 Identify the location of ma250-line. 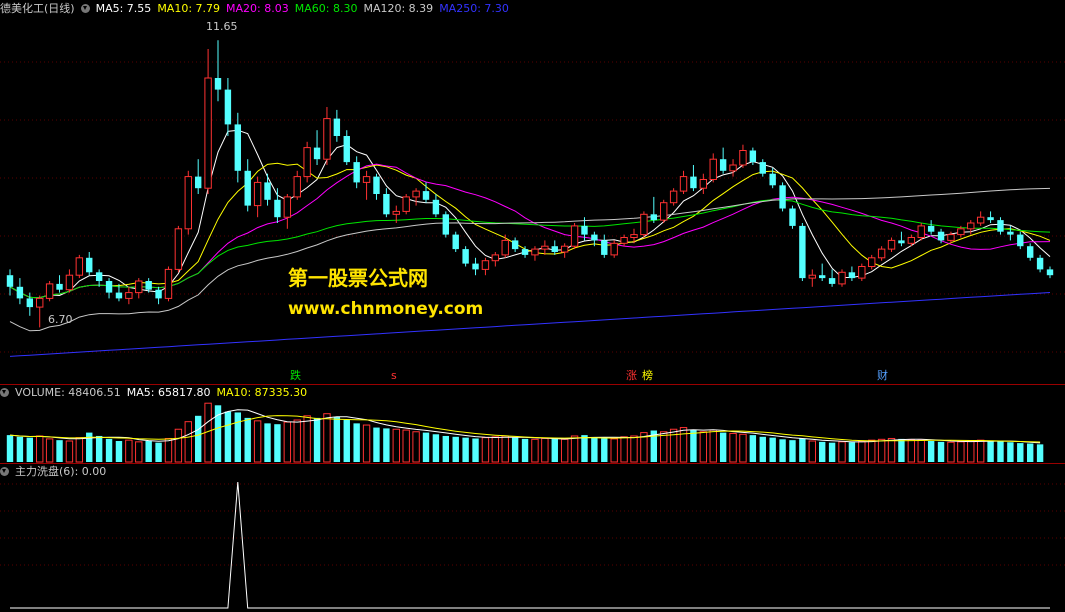
(530, 324).